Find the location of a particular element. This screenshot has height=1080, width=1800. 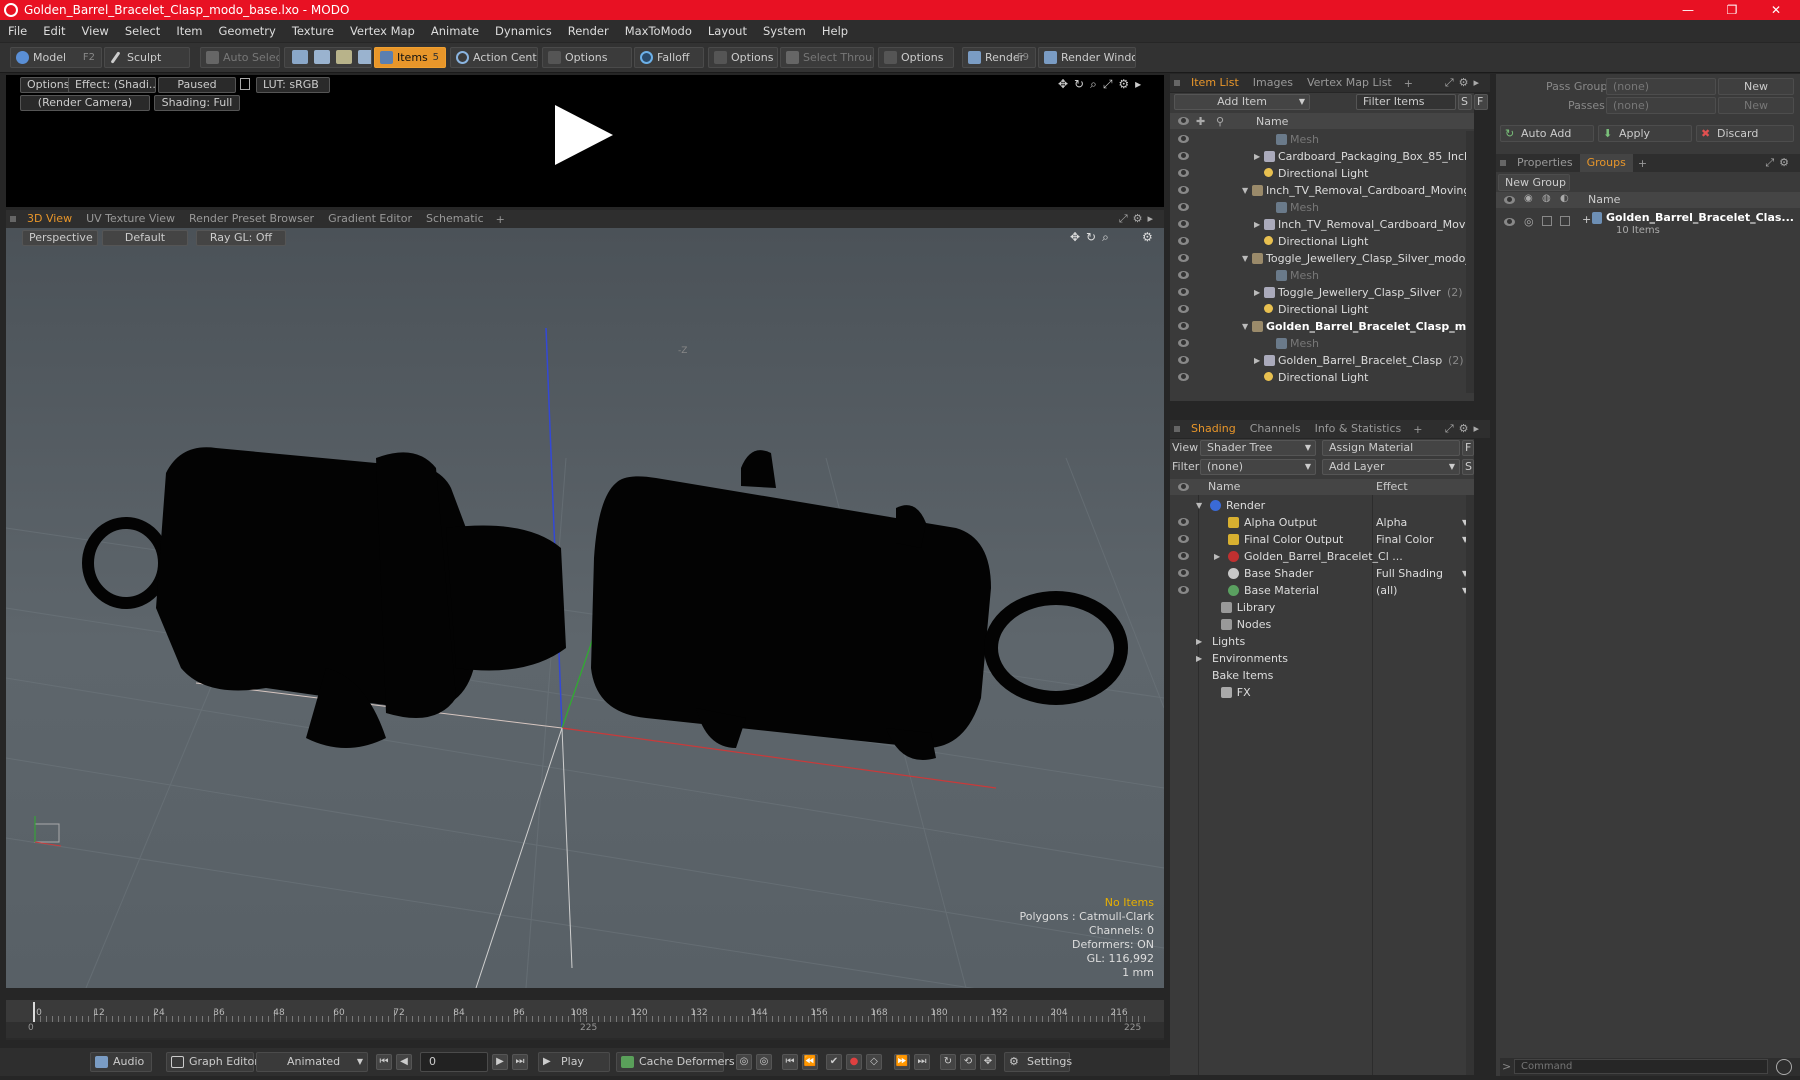

auto-add-button: ↻ Auto Add is located at coordinates (1547, 133).